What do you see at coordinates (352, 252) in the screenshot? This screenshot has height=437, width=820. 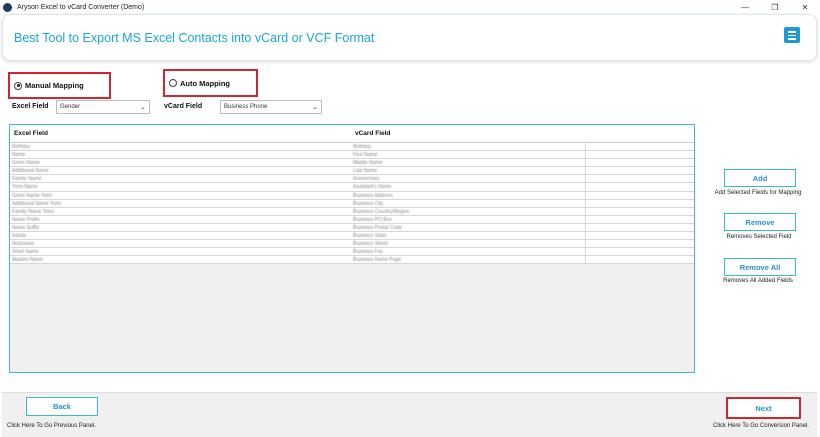 I see `table-row: Short Name Business Fax` at bounding box center [352, 252].